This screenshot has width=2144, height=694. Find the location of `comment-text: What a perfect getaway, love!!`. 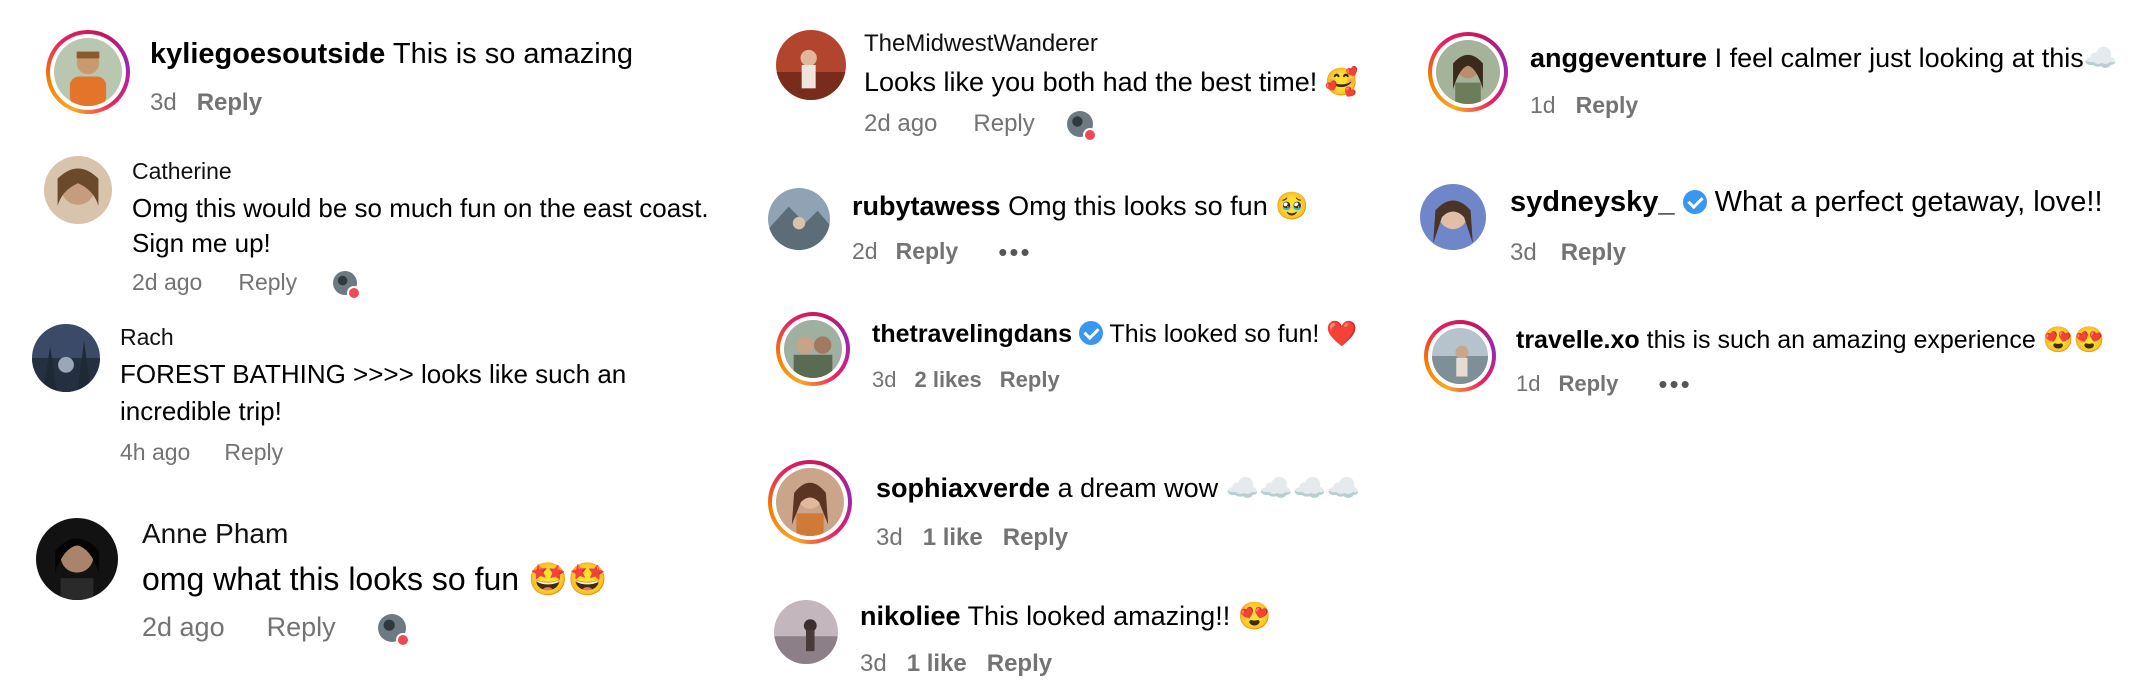

comment-text: What a perfect getaway, love!! is located at coordinates (1908, 202).